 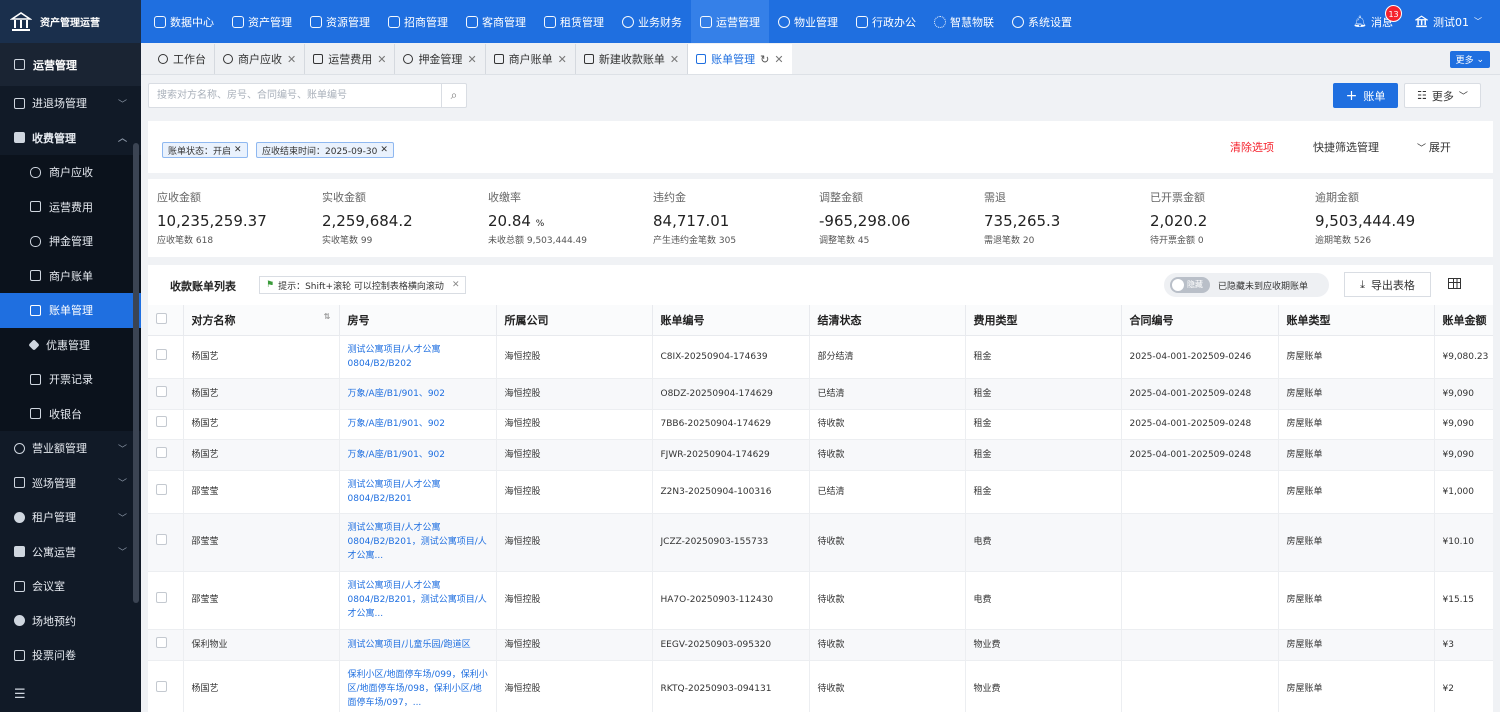 What do you see at coordinates (740, 59) in the screenshot?
I see `tab-bill-management: 账单管理 ↻ ✕` at bounding box center [740, 59].